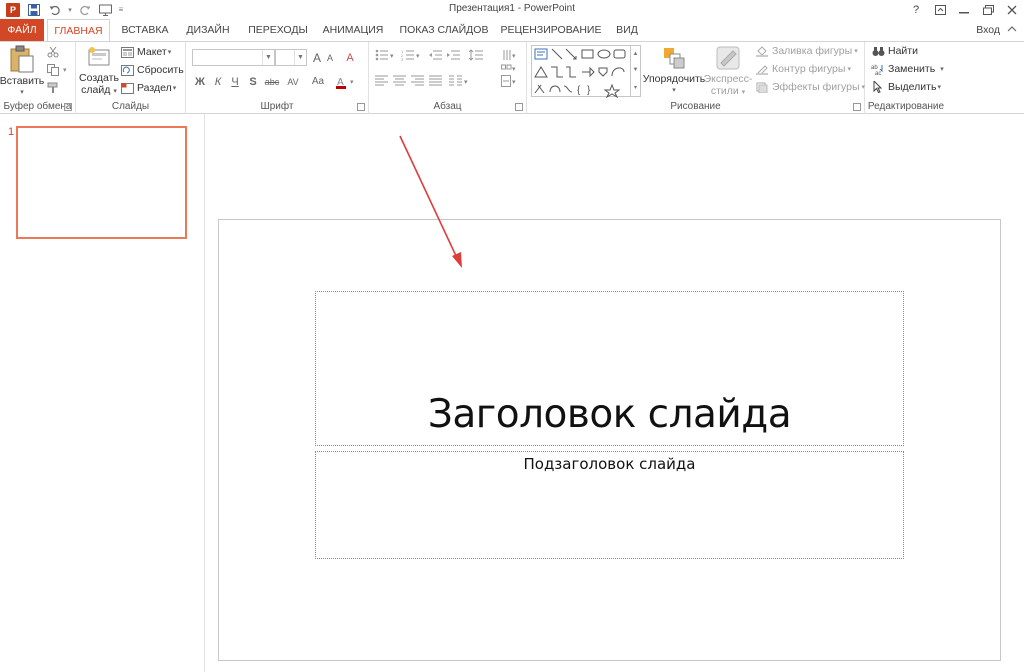 The height and width of the screenshot is (672, 1024). I want to click on align-center-icon, so click(400, 81).